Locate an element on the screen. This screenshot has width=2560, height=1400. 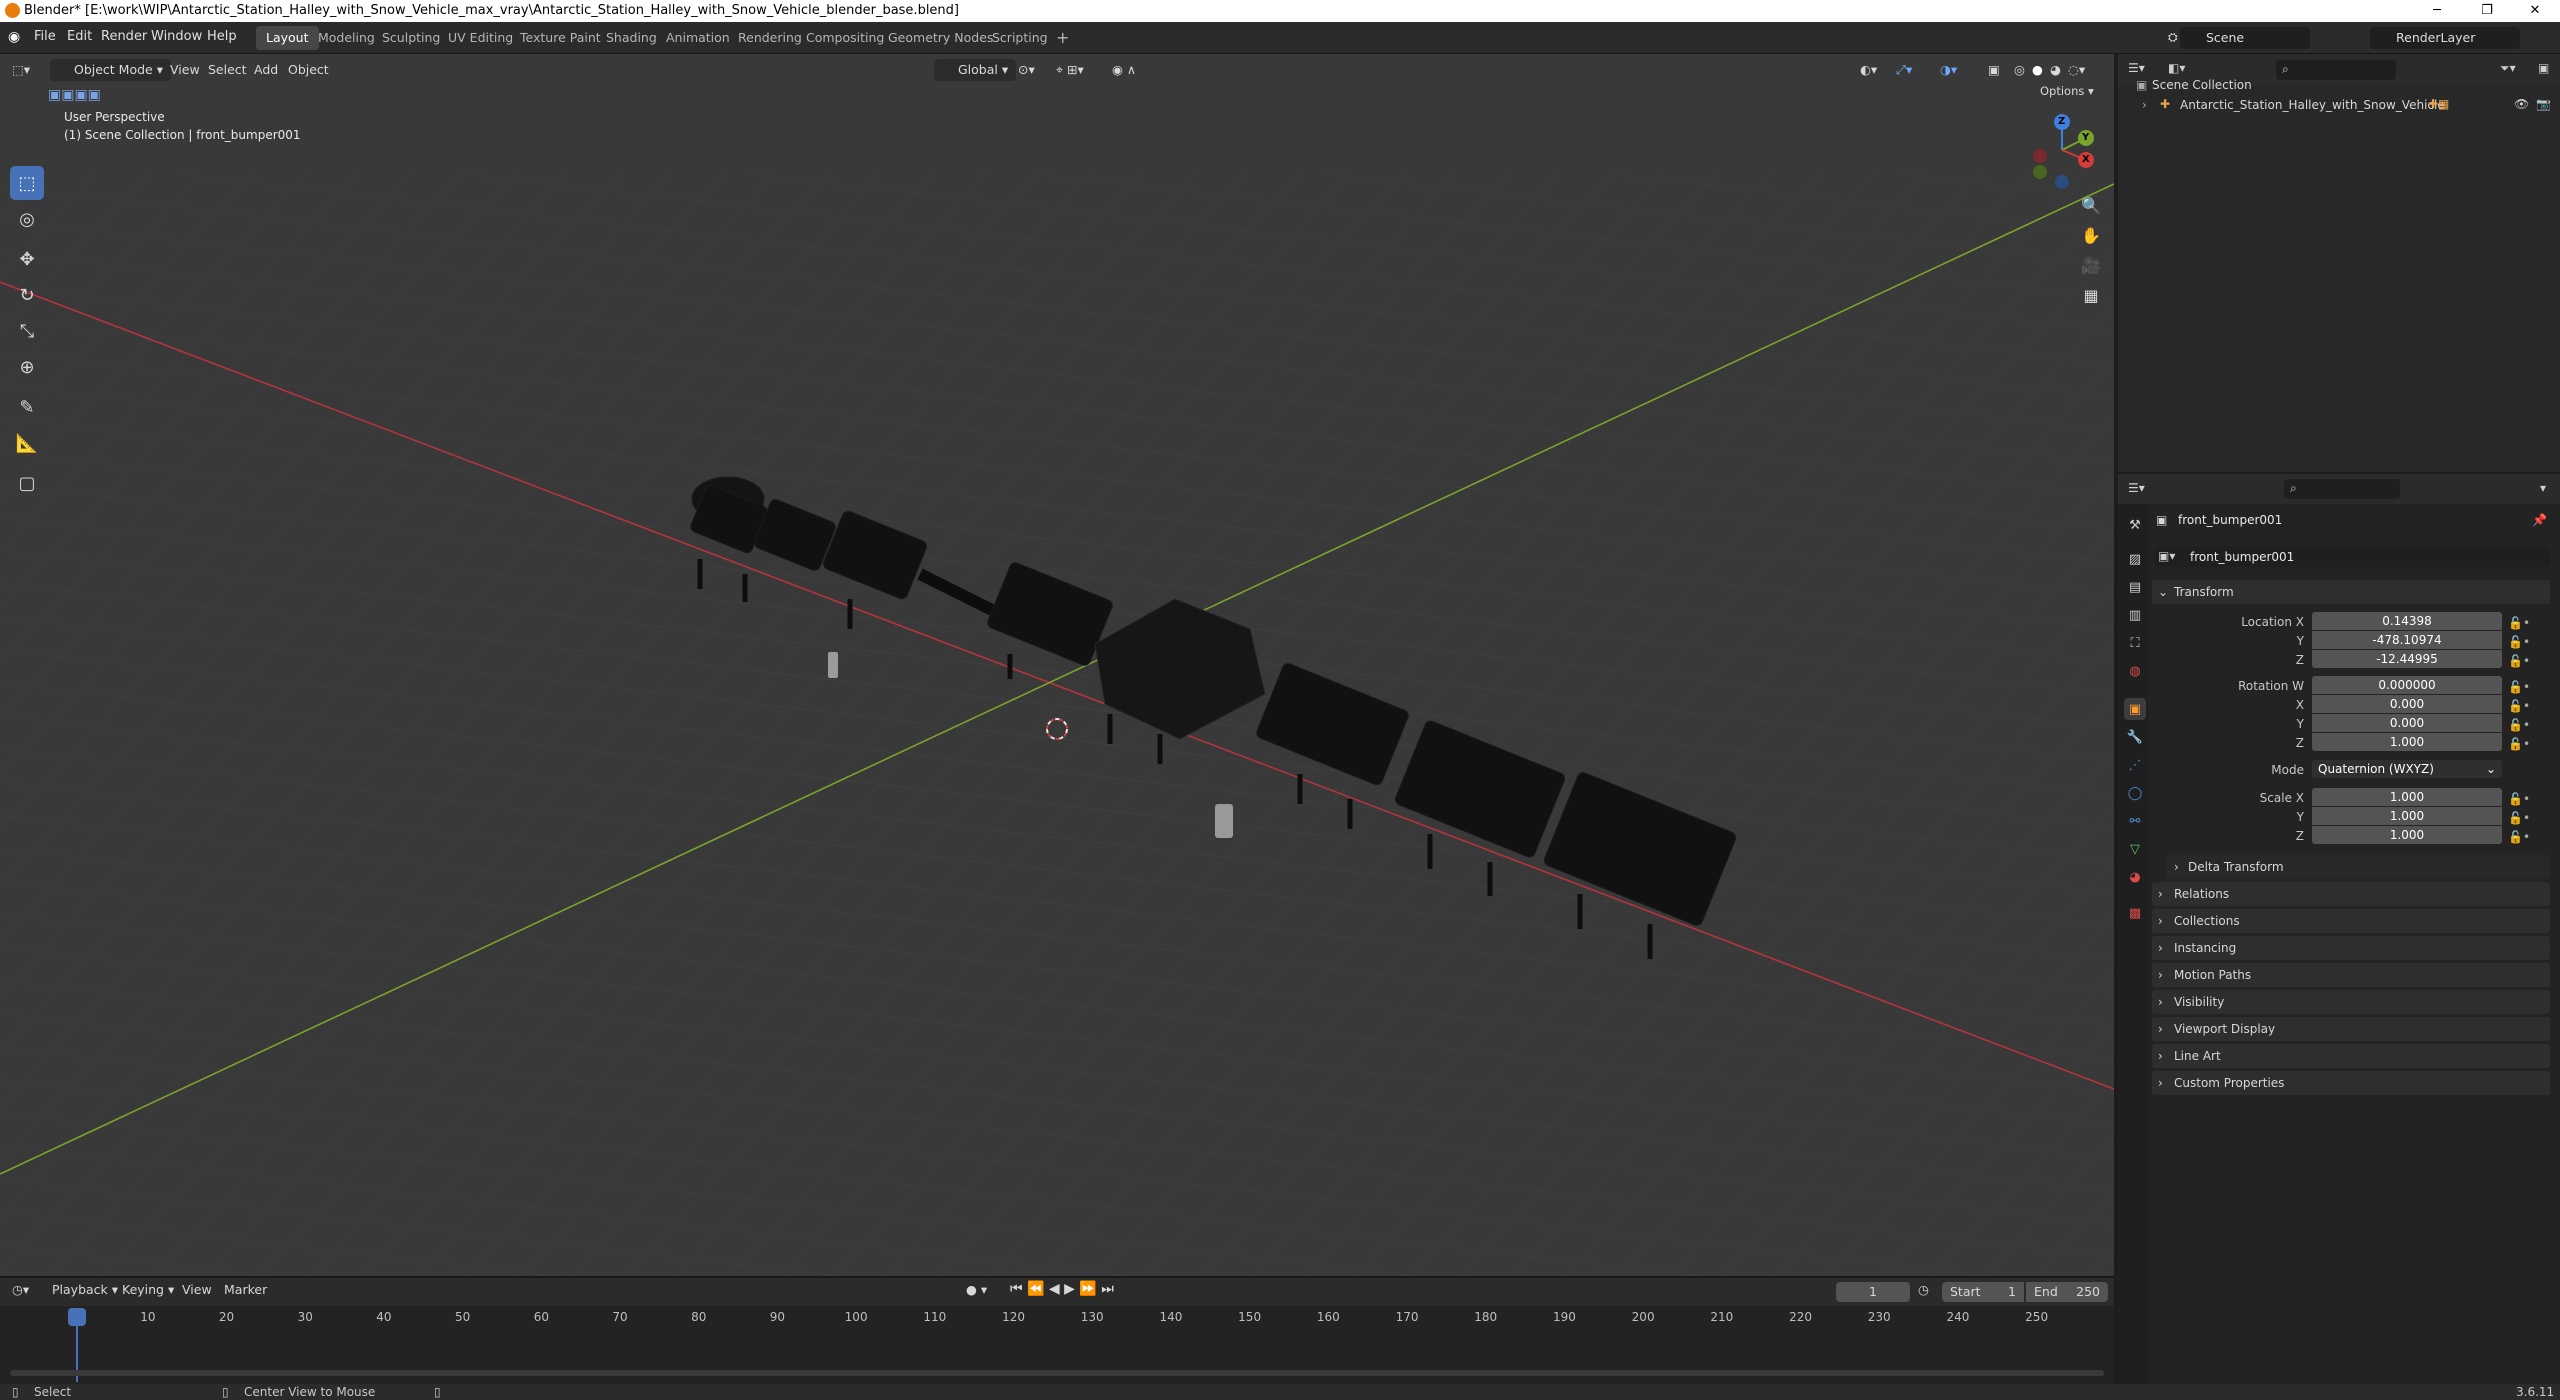
properties-options-icon: ▾ is located at coordinates (2543, 488).